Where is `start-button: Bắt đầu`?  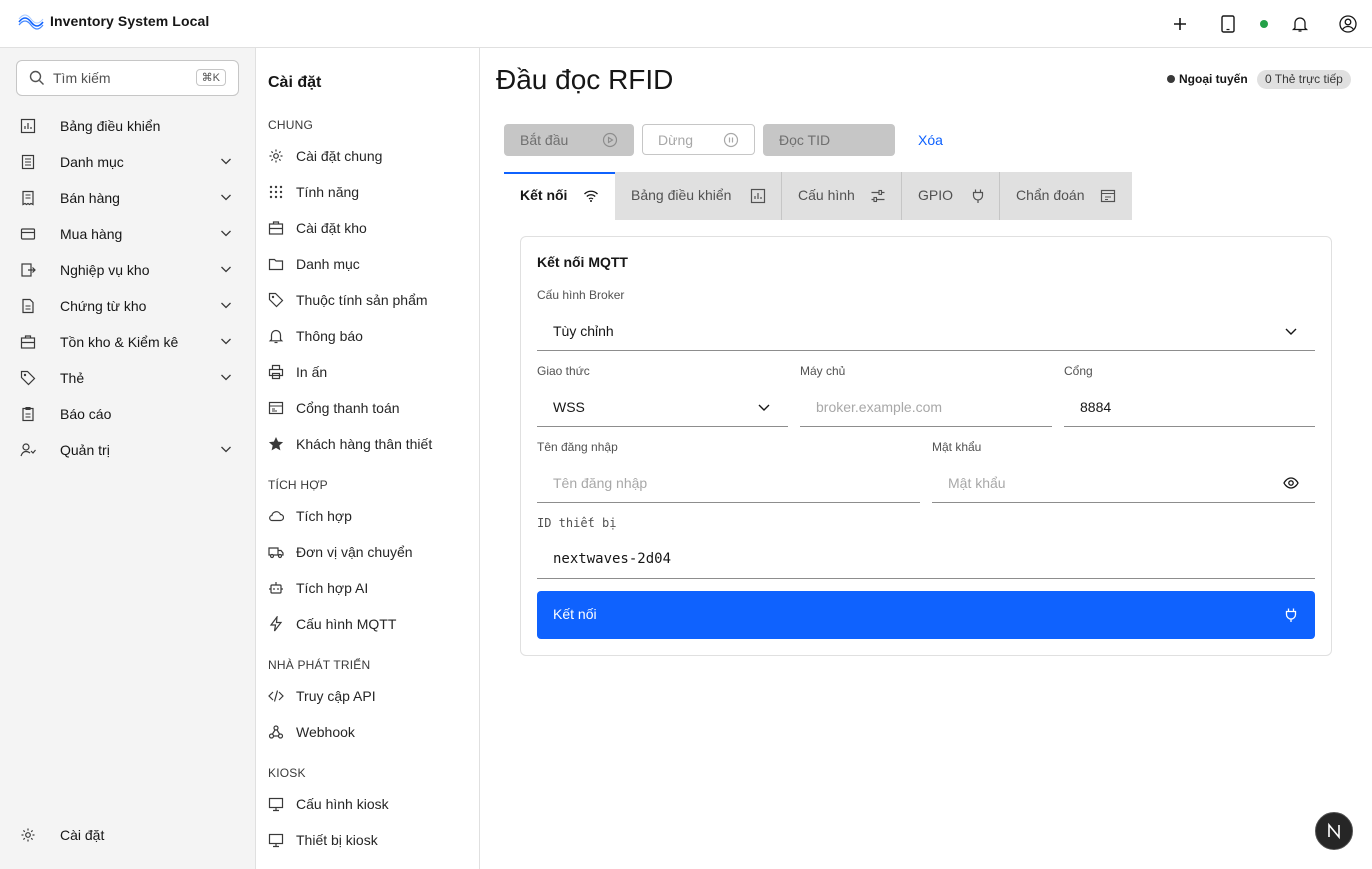
start-button: Bắt đầu is located at coordinates (569, 140).